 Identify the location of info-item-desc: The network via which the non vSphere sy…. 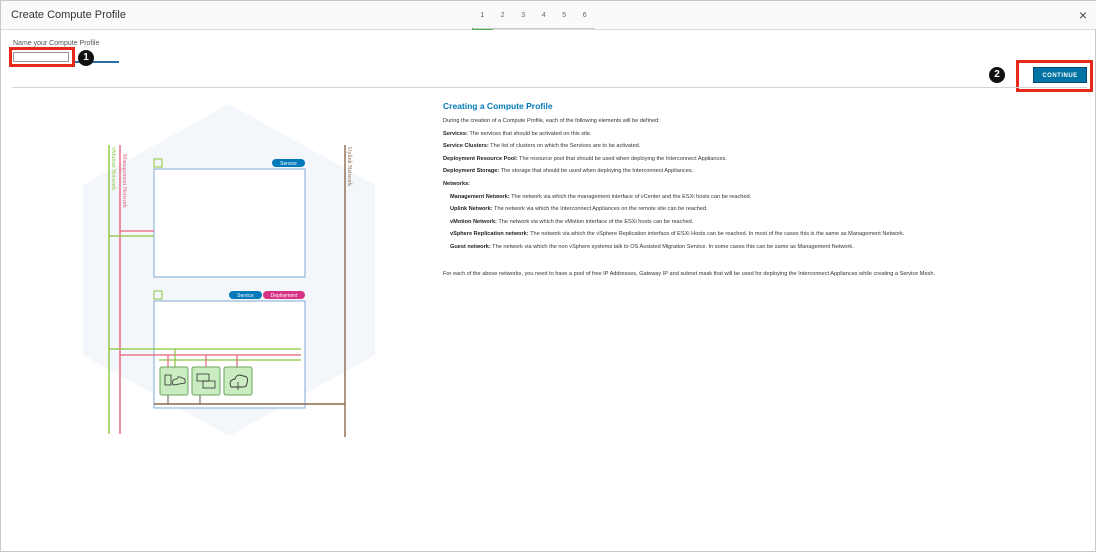
(672, 246).